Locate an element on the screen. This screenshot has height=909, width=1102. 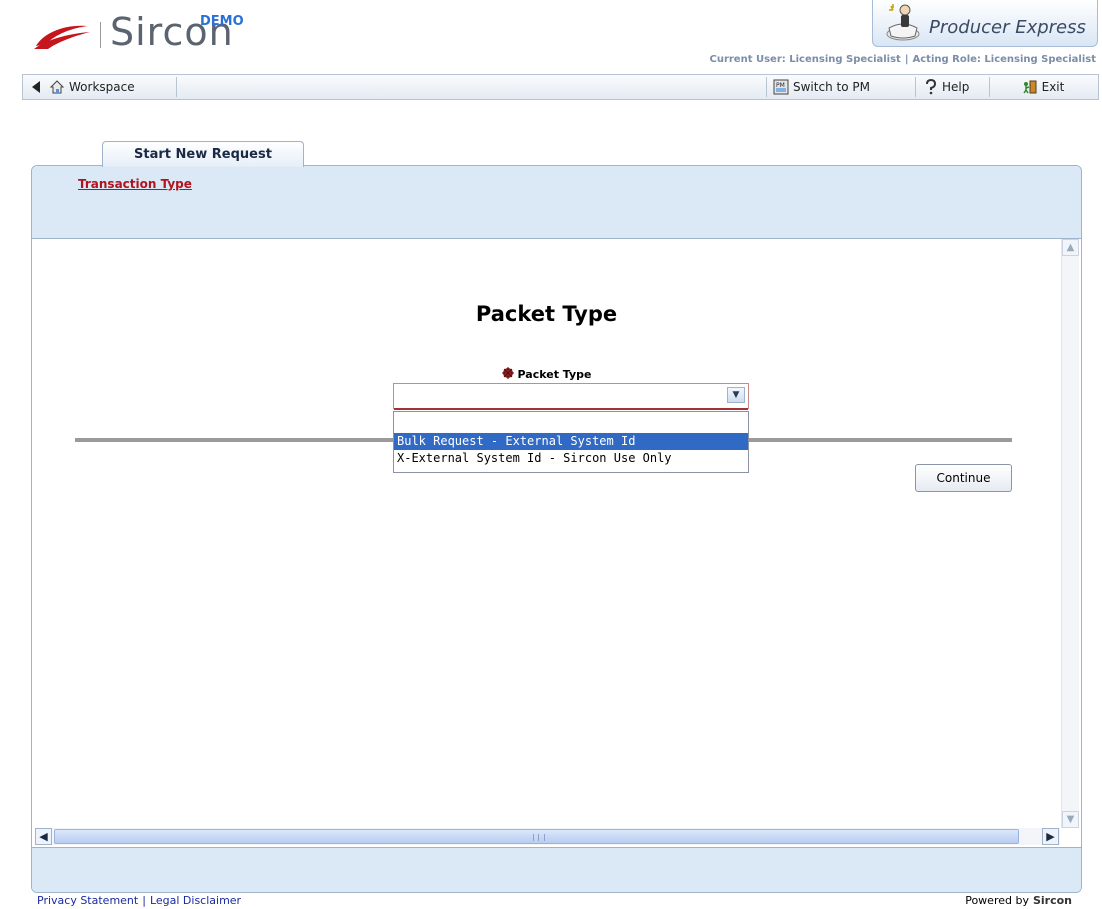
vertical-scrollbar: ▲ ▼ is located at coordinates (1070, 533).